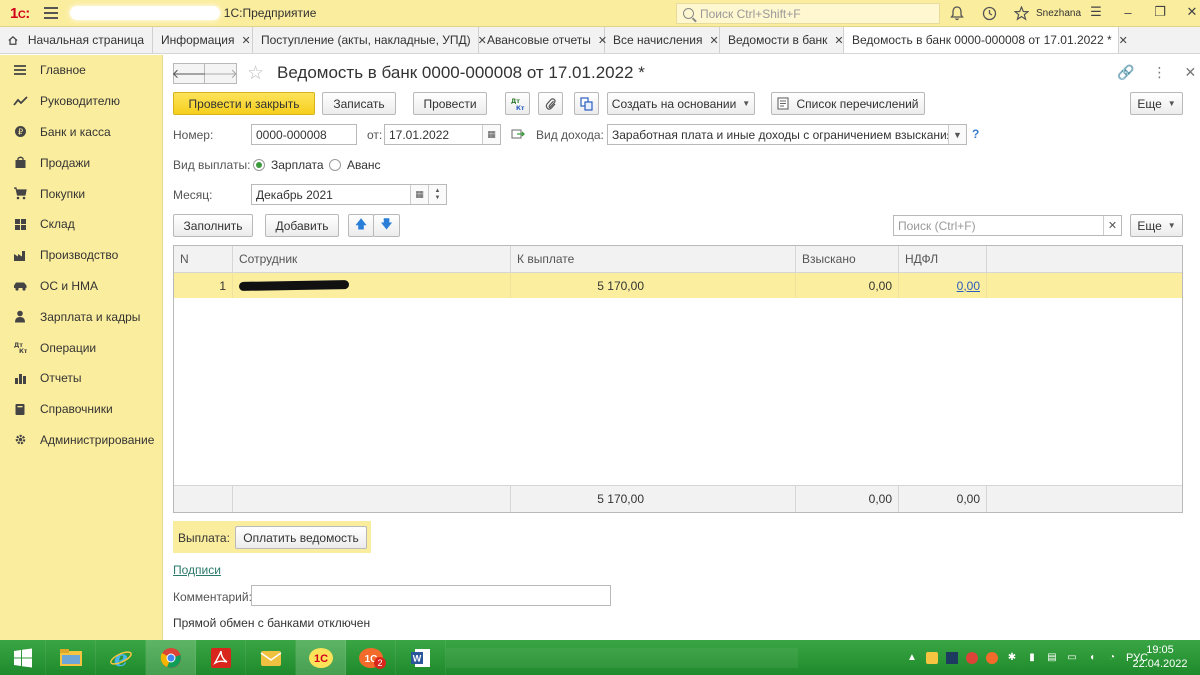  I want to click on link-icon: 🔗, so click(1125, 72).